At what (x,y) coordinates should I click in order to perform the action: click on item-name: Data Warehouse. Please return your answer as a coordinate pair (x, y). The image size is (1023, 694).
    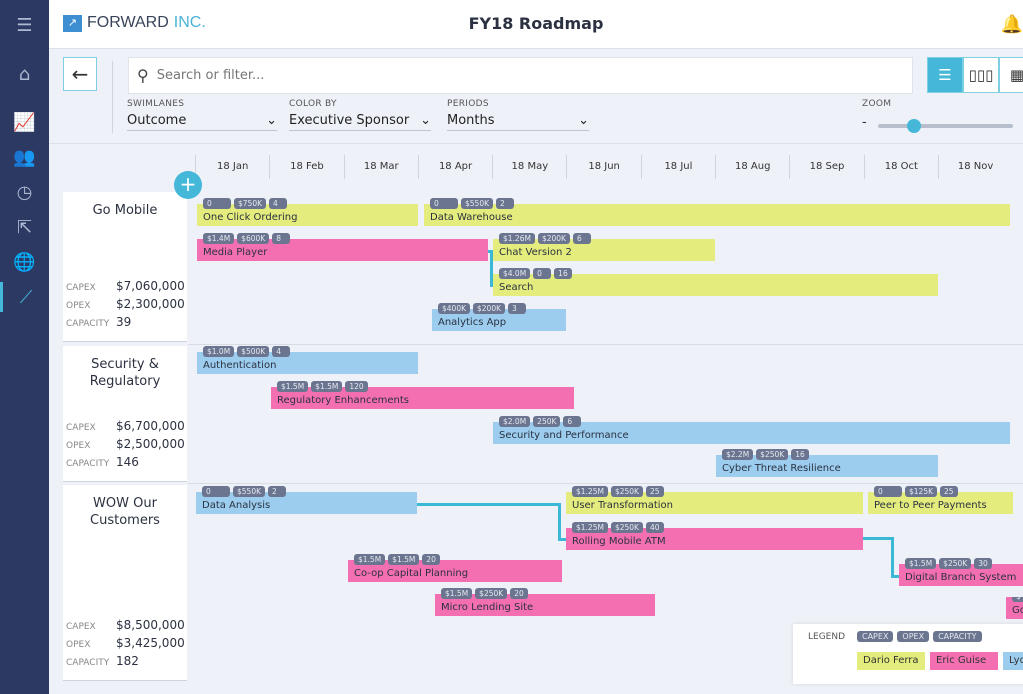
    Looking at the image, I should click on (471, 217).